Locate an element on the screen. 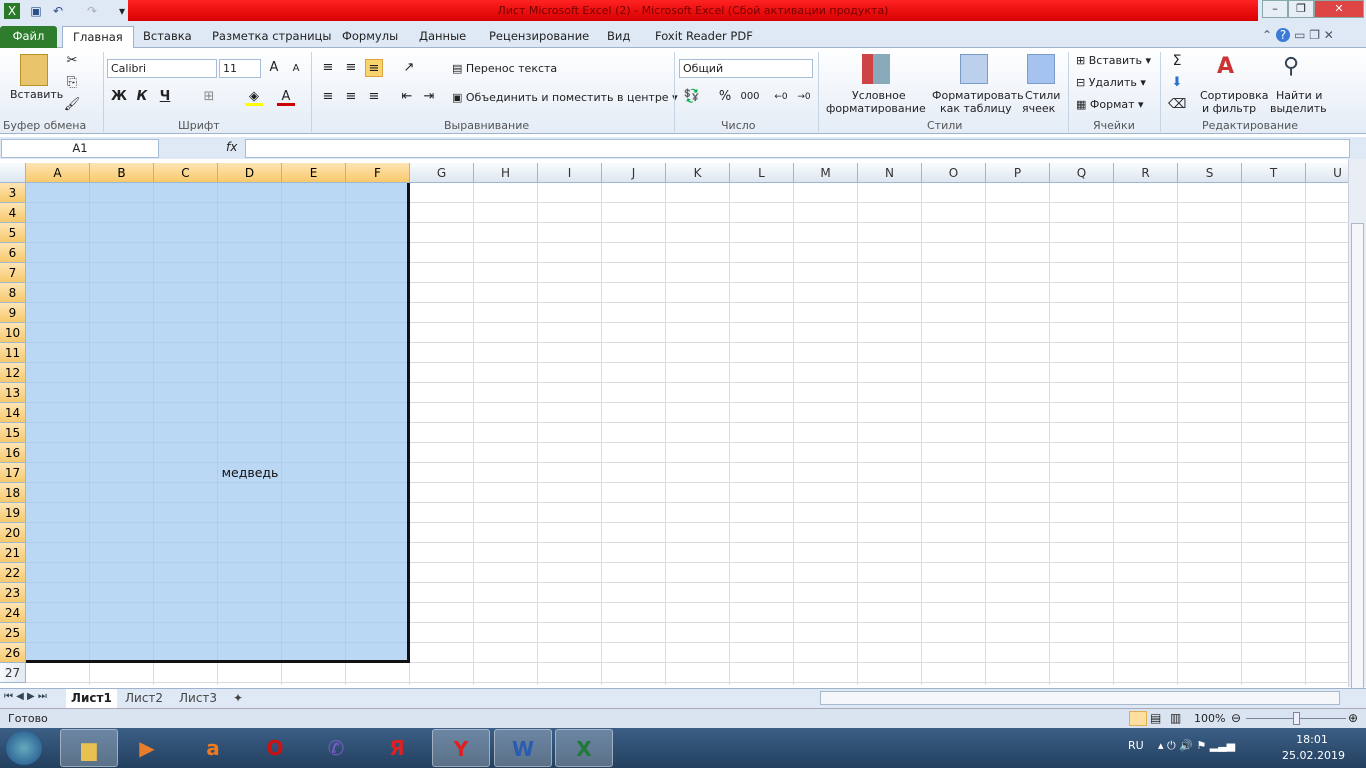 Image resolution: width=1366 pixels, height=768 pixels. font-color-icon: A is located at coordinates (286, 97).